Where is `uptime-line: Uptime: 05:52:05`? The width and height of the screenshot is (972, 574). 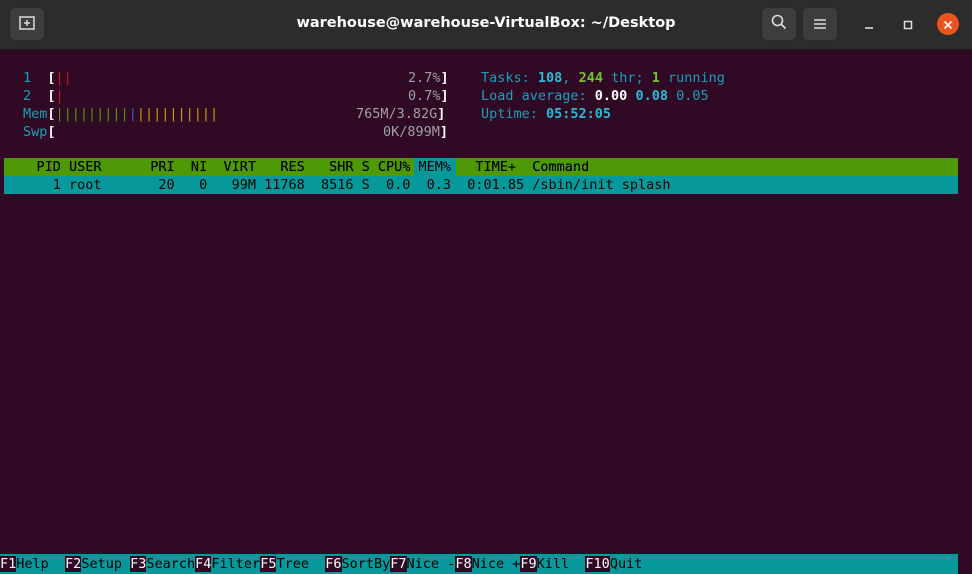 uptime-line: Uptime: 05:52:05 is located at coordinates (546, 114).